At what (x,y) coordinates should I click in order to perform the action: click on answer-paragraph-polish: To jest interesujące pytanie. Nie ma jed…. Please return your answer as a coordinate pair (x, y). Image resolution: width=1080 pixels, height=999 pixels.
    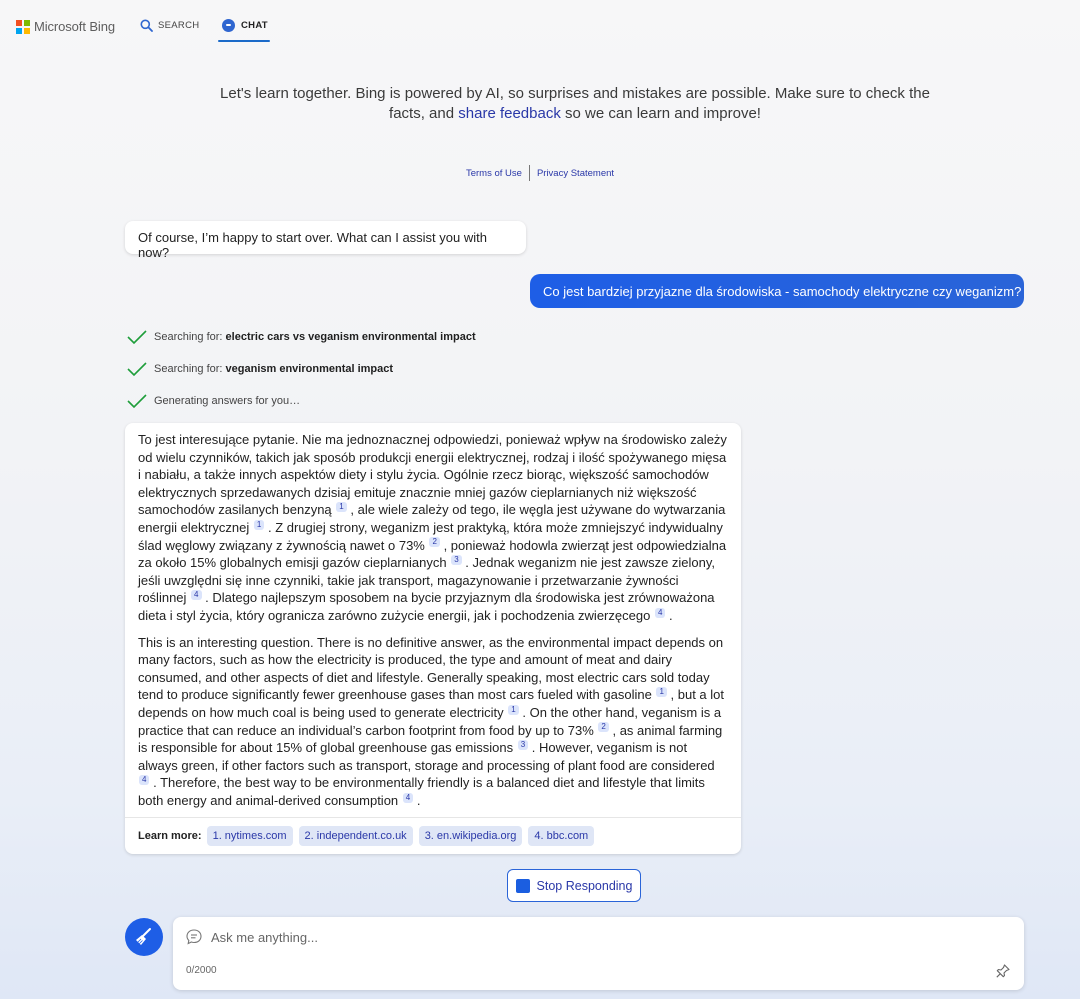
    Looking at the image, I should click on (433, 524).